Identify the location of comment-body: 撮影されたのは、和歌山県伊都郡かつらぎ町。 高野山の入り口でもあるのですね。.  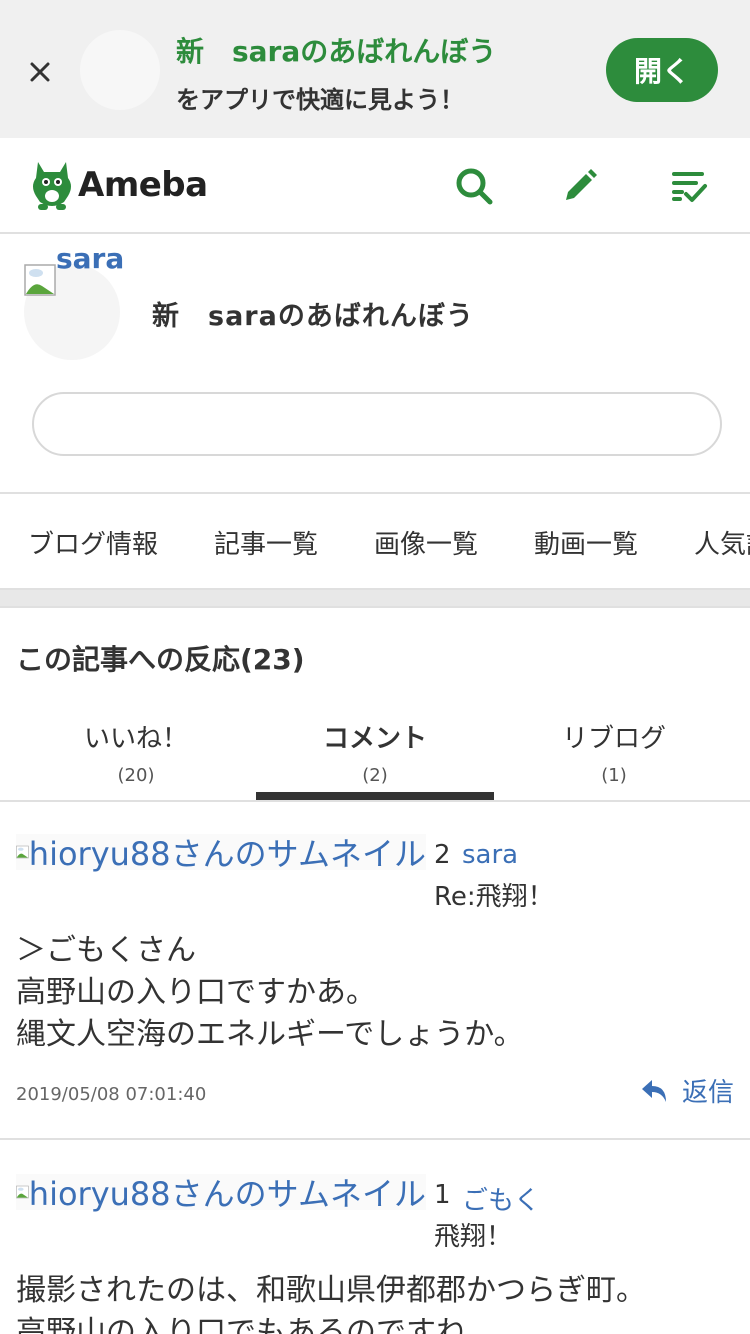
(331, 1302).